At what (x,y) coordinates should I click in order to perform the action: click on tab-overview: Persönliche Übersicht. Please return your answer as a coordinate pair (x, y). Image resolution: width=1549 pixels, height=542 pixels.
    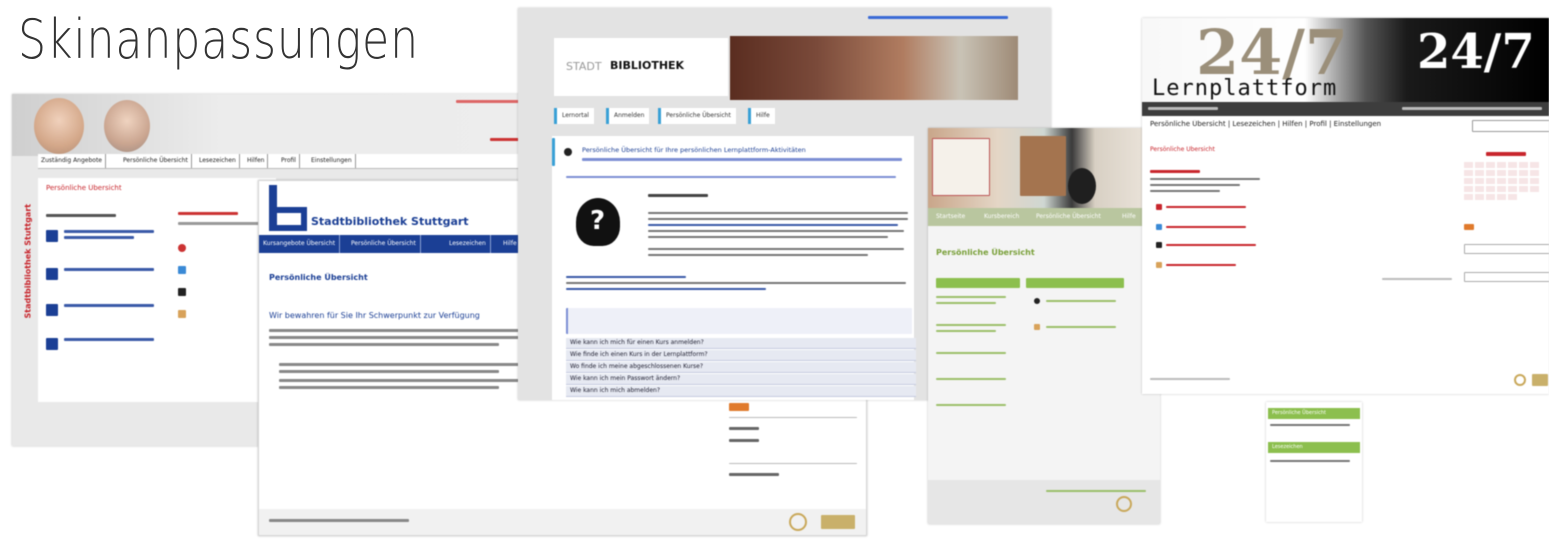
    Looking at the image, I should click on (697, 116).